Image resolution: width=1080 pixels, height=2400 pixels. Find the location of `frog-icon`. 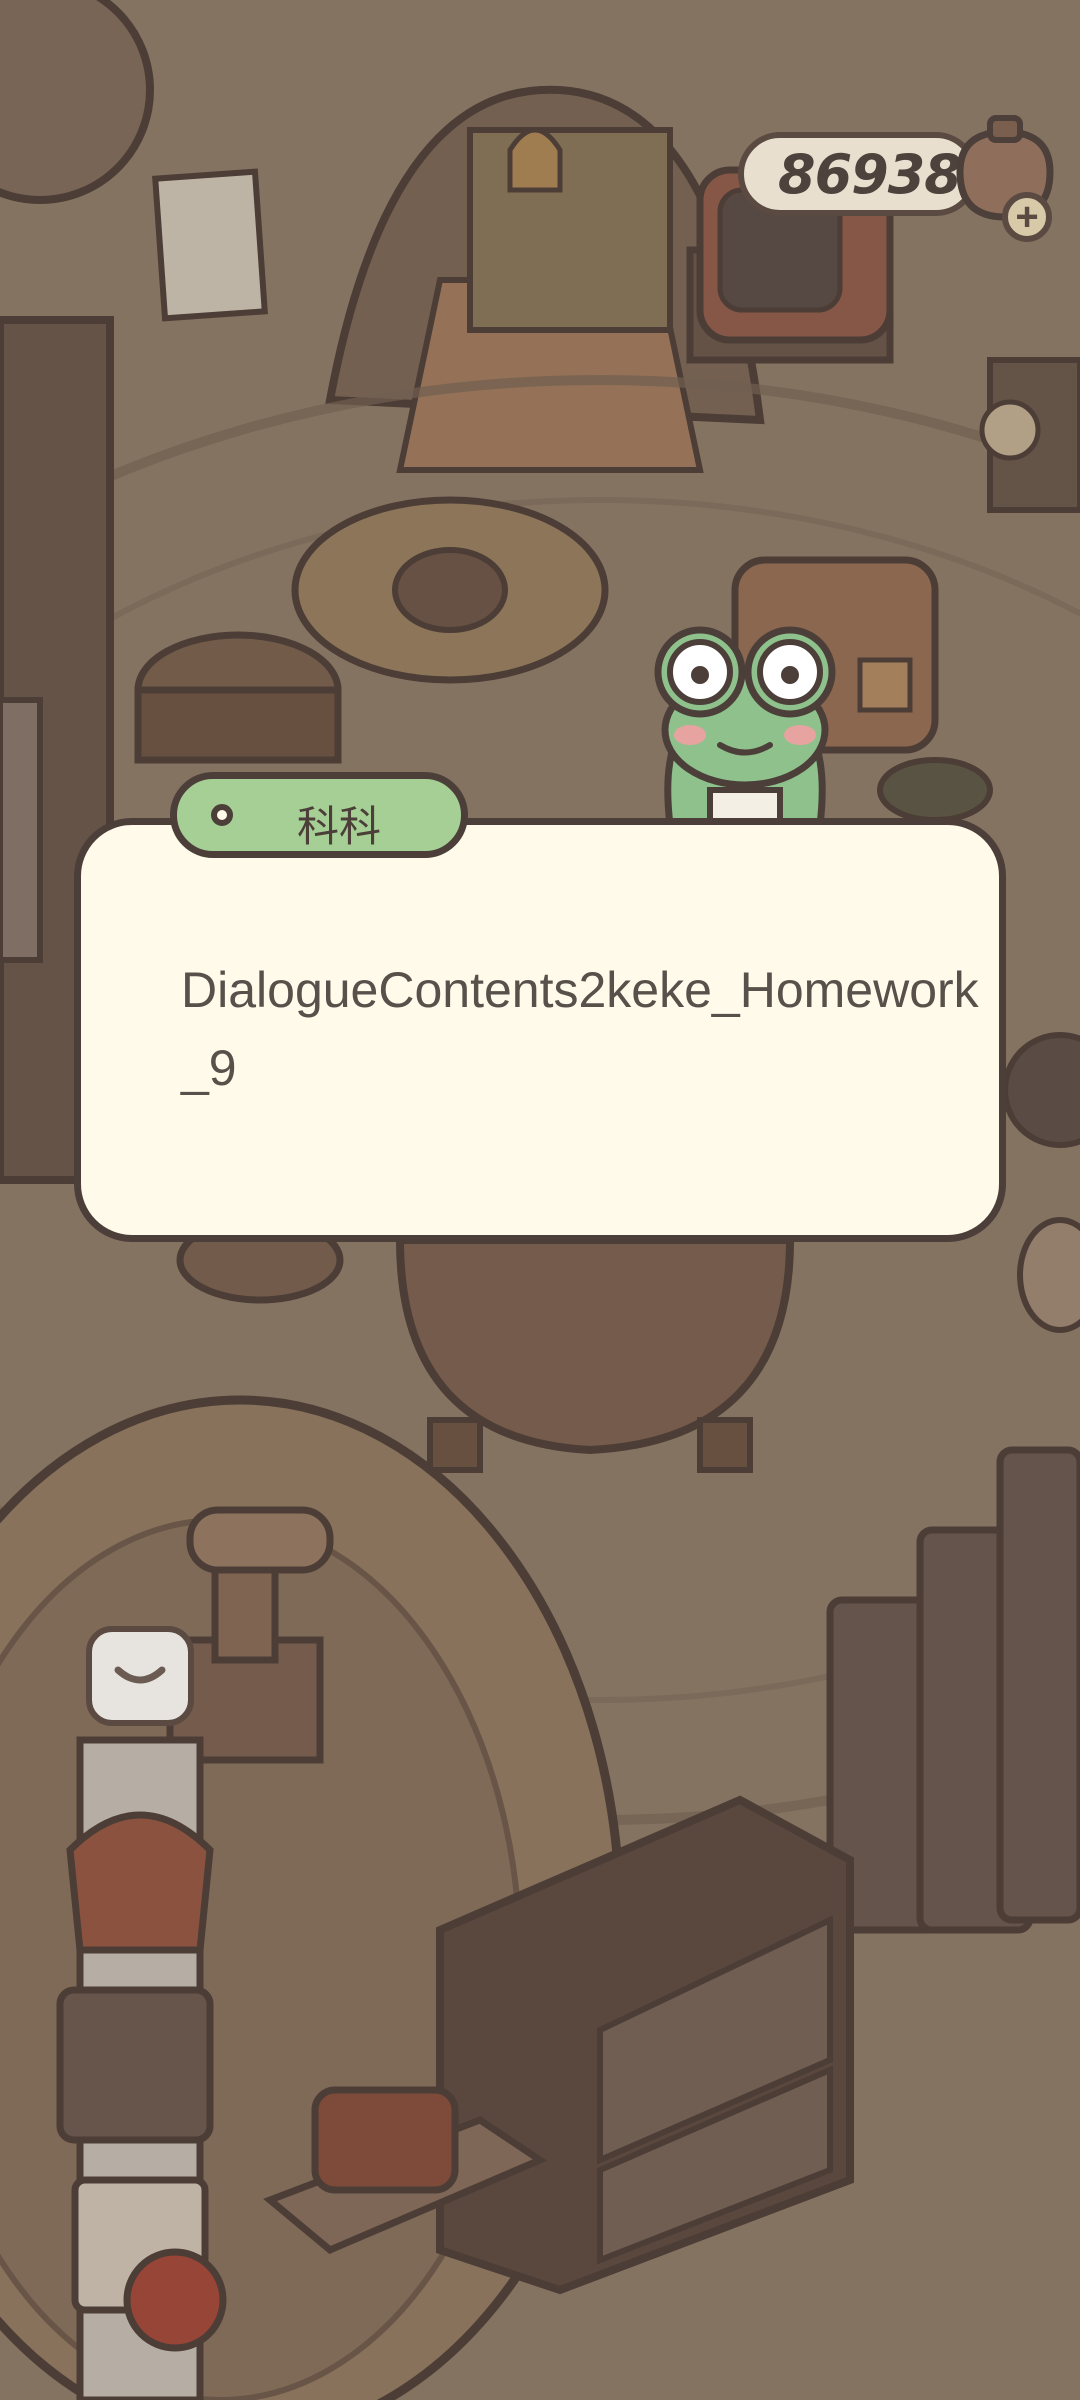

frog-icon is located at coordinates (745, 724).